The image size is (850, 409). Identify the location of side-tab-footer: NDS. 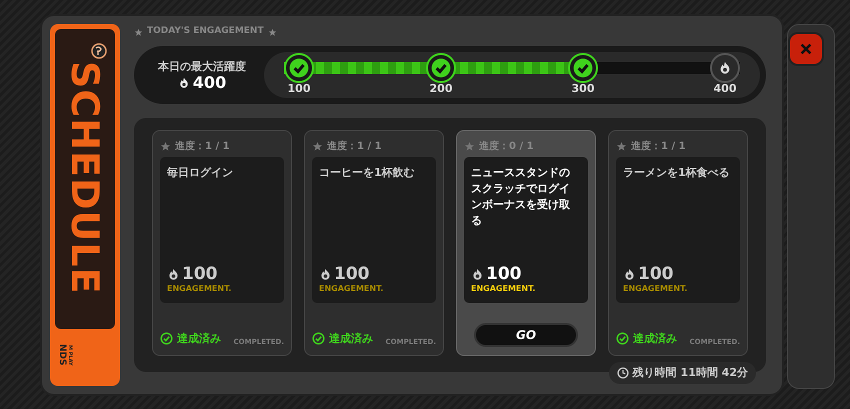
(61, 355).